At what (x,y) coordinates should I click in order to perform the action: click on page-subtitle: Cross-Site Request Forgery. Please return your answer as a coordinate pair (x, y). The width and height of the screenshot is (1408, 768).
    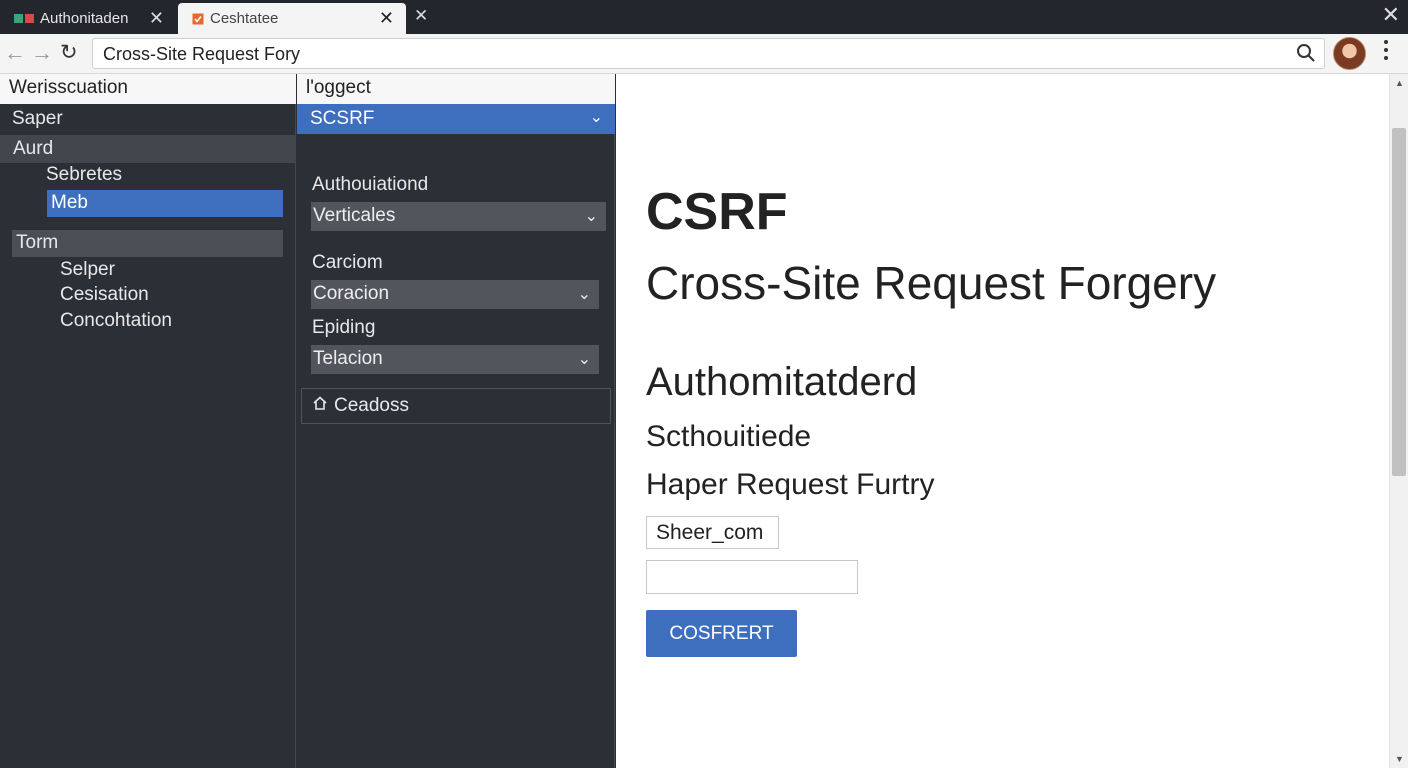
    Looking at the image, I should click on (931, 283).